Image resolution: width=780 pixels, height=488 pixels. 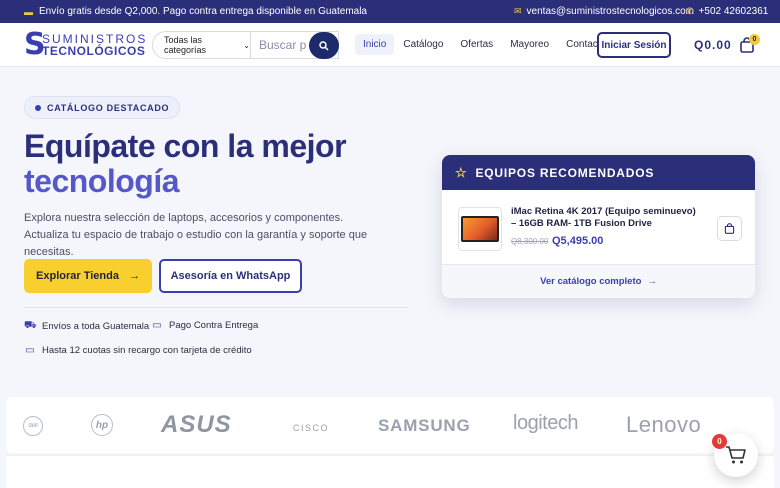 What do you see at coordinates (33, 426) in the screenshot?
I see `brand-dell-logo: dell` at bounding box center [33, 426].